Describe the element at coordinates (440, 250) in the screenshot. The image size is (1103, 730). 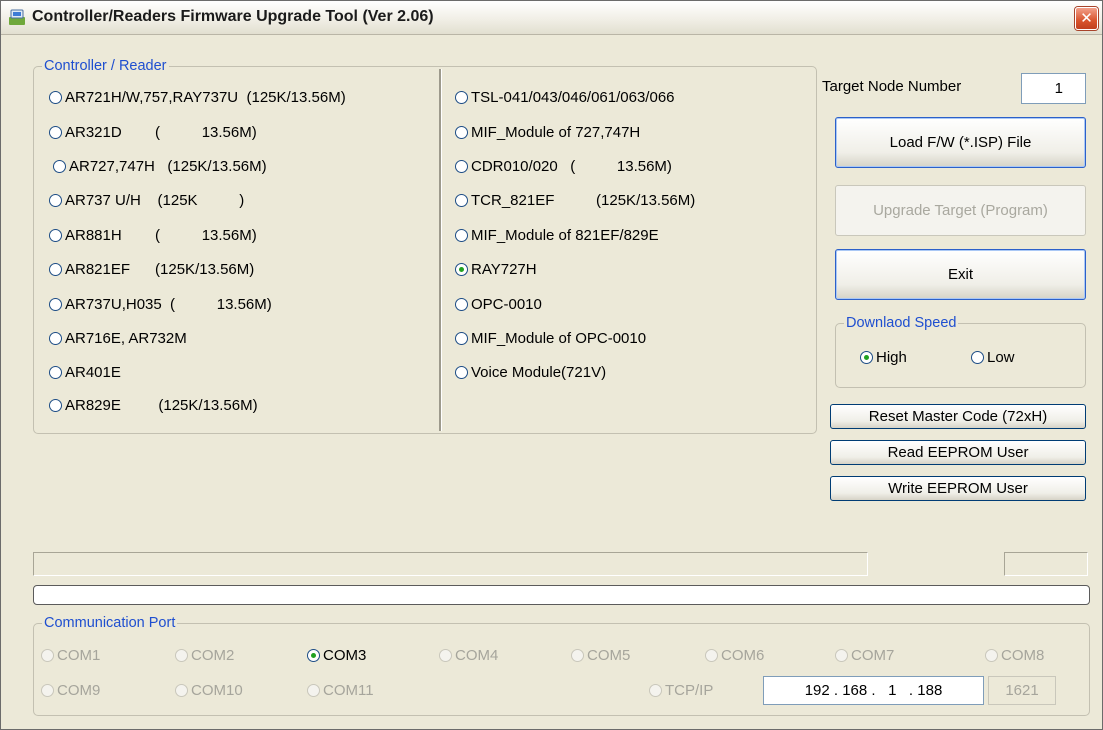
I see `group-divider` at that location.